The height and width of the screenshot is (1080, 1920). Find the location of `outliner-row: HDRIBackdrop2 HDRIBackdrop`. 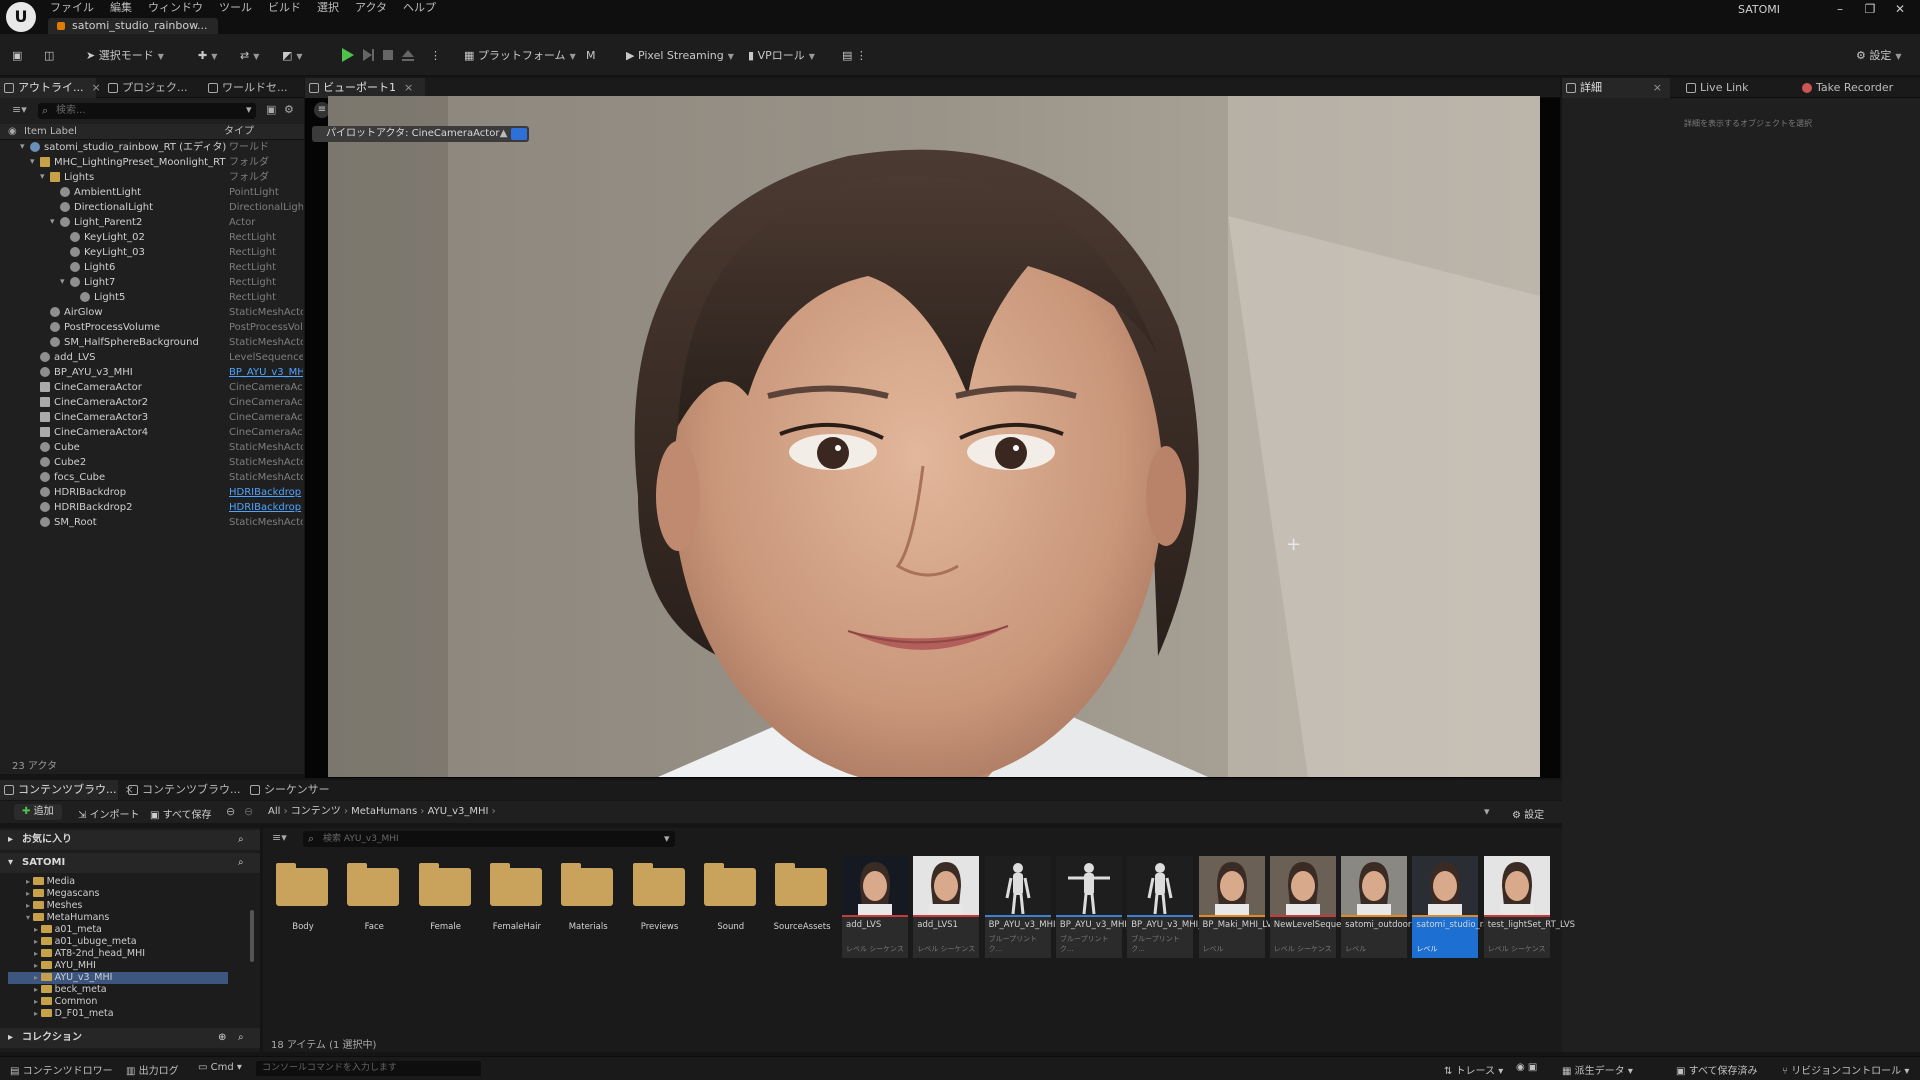

outliner-row: HDRIBackdrop2 HDRIBackdrop is located at coordinates (152, 507).